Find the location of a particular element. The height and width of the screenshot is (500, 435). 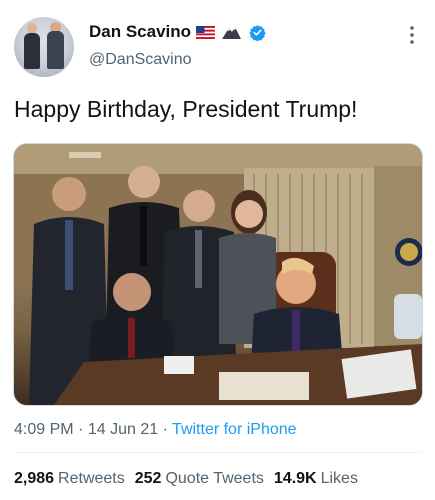

retweets-label: Retweets is located at coordinates (91, 478).